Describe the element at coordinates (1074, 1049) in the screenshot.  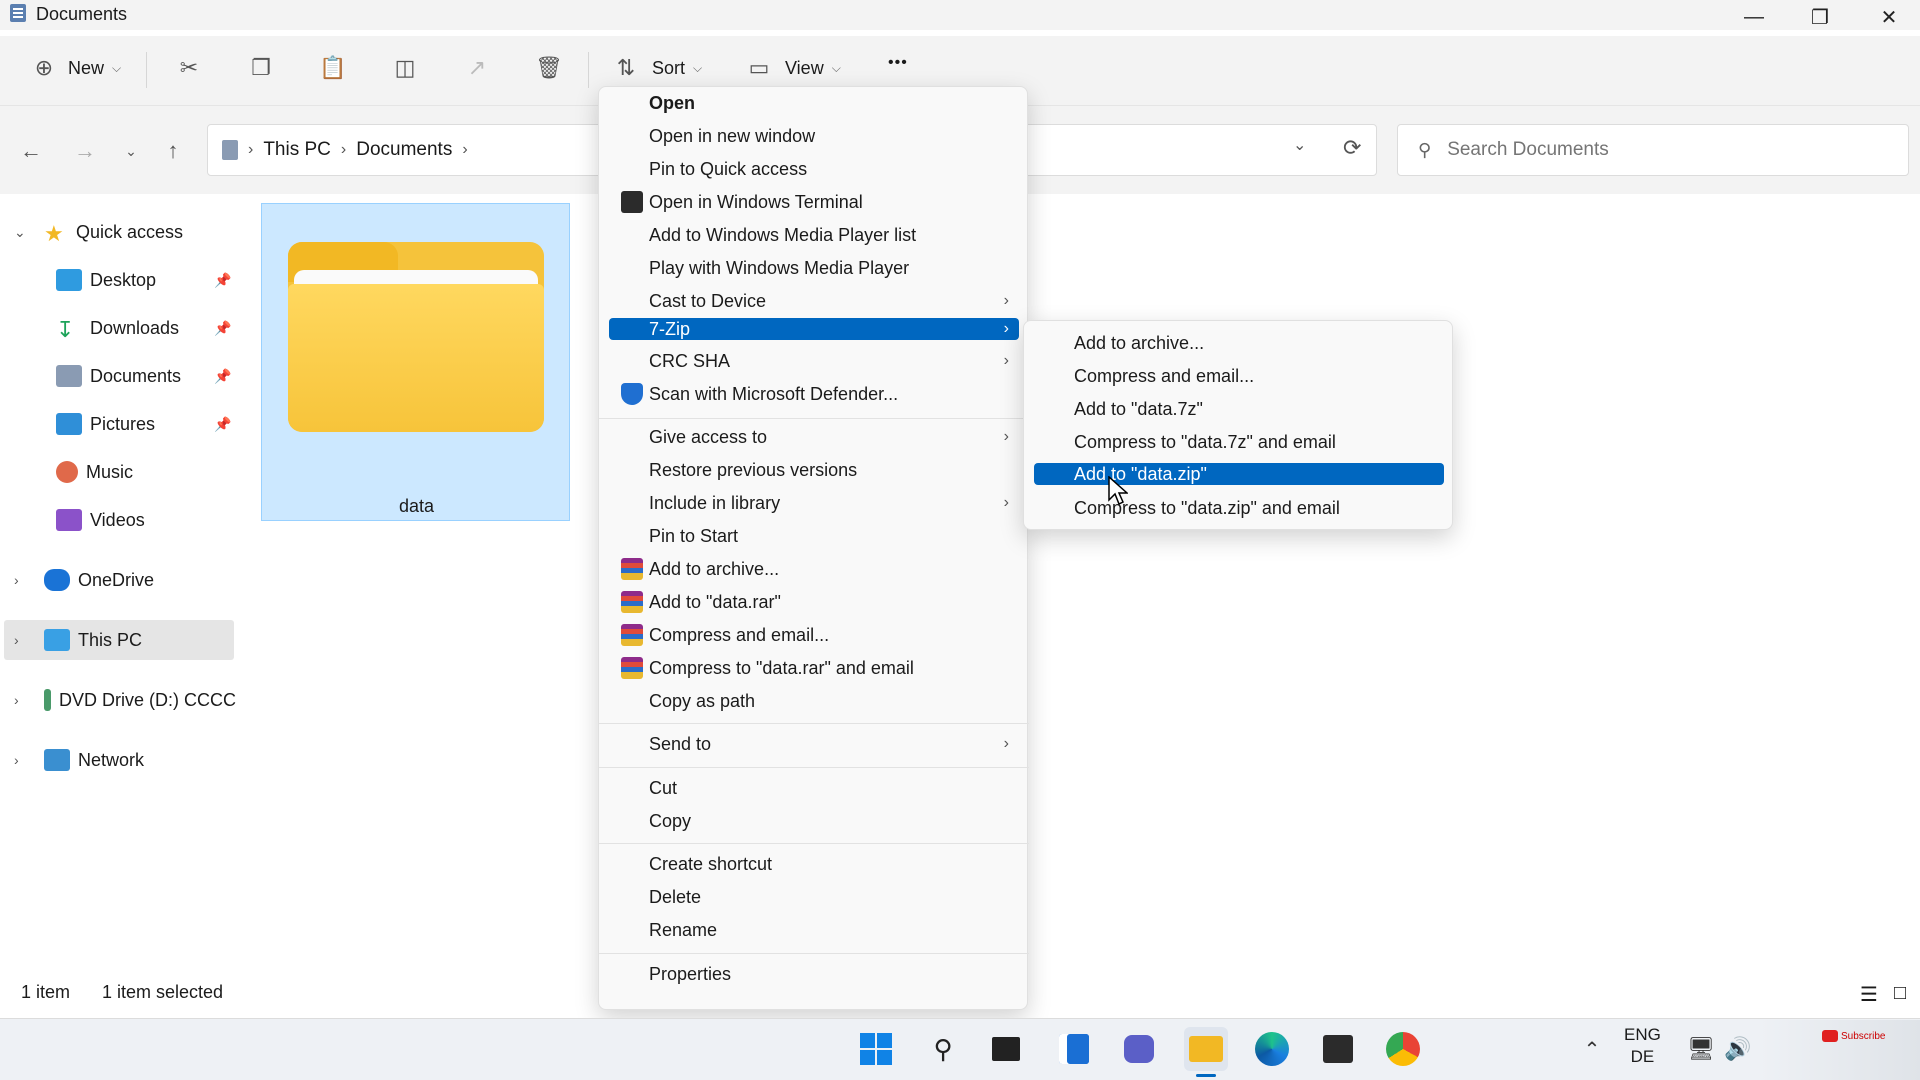
I see `widgets-icon` at that location.